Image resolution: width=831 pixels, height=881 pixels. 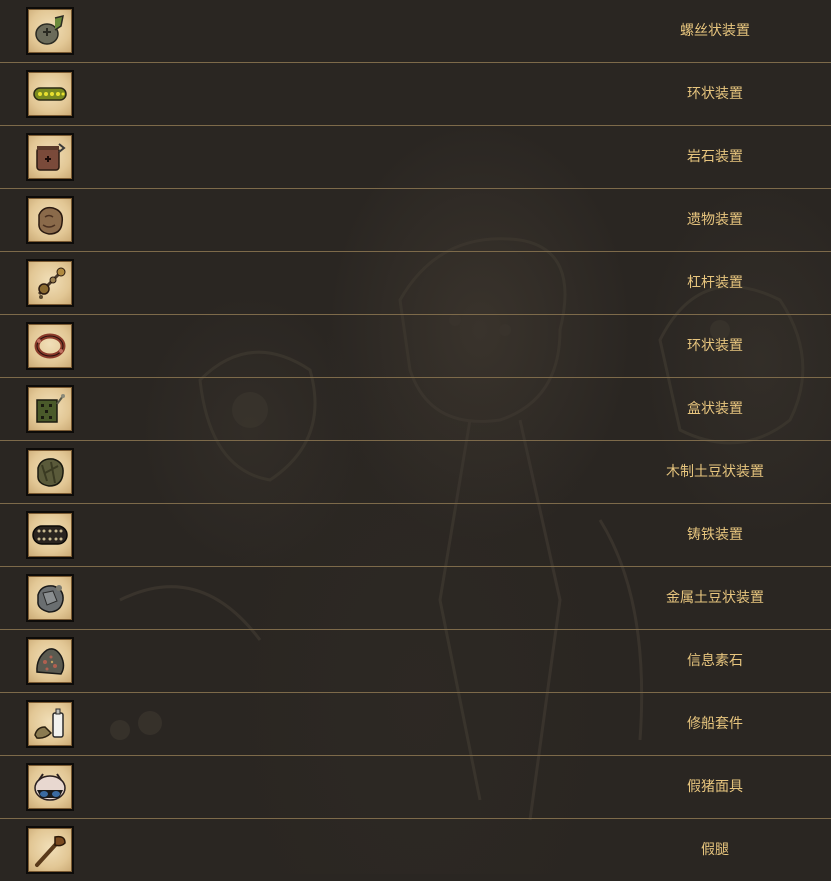 What do you see at coordinates (415, 283) in the screenshot?
I see `list-item: 杠杆装置` at bounding box center [415, 283].